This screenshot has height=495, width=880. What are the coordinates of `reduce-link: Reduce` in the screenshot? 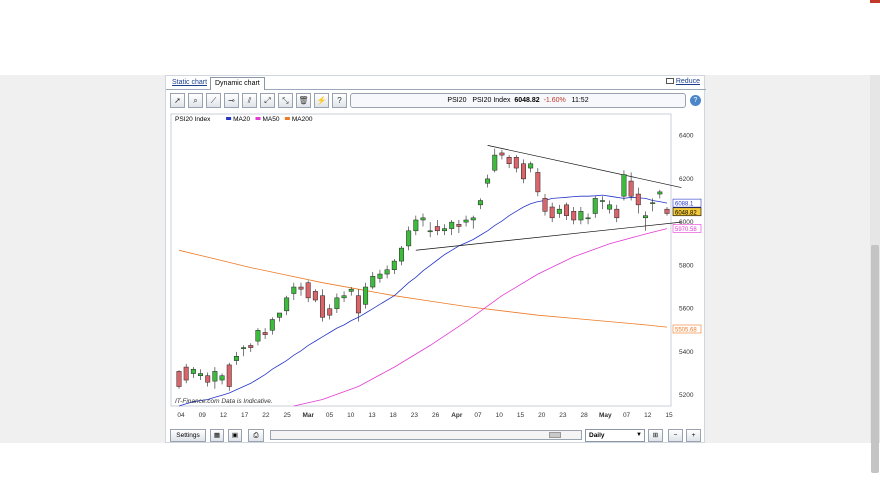 It's located at (682, 81).